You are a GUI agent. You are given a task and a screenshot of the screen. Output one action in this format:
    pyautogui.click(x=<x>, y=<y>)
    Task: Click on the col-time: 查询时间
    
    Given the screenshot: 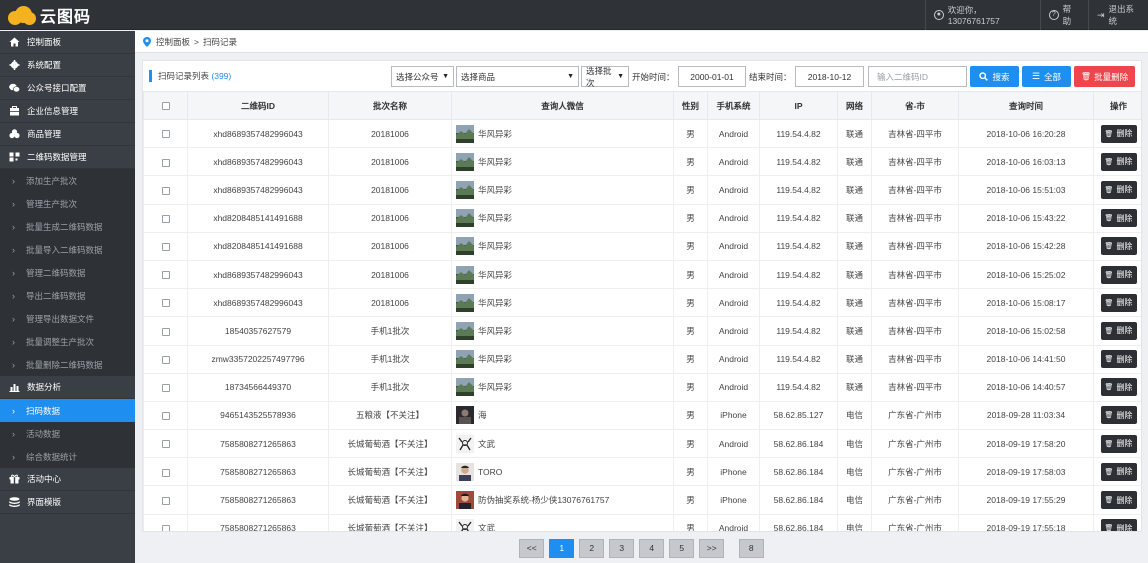 What is the action you would take?
    pyautogui.click(x=1026, y=105)
    